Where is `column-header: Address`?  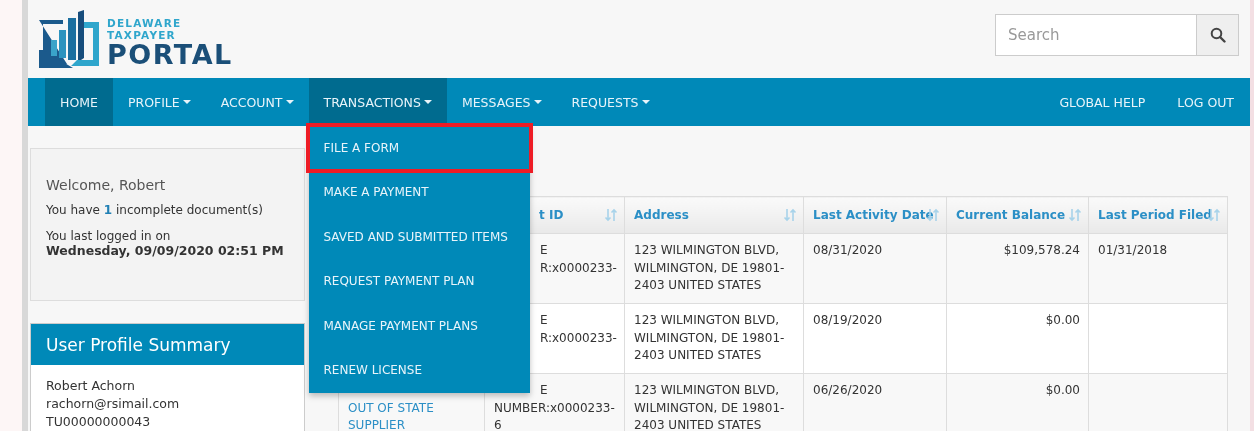
column-header: Address is located at coordinates (714, 215).